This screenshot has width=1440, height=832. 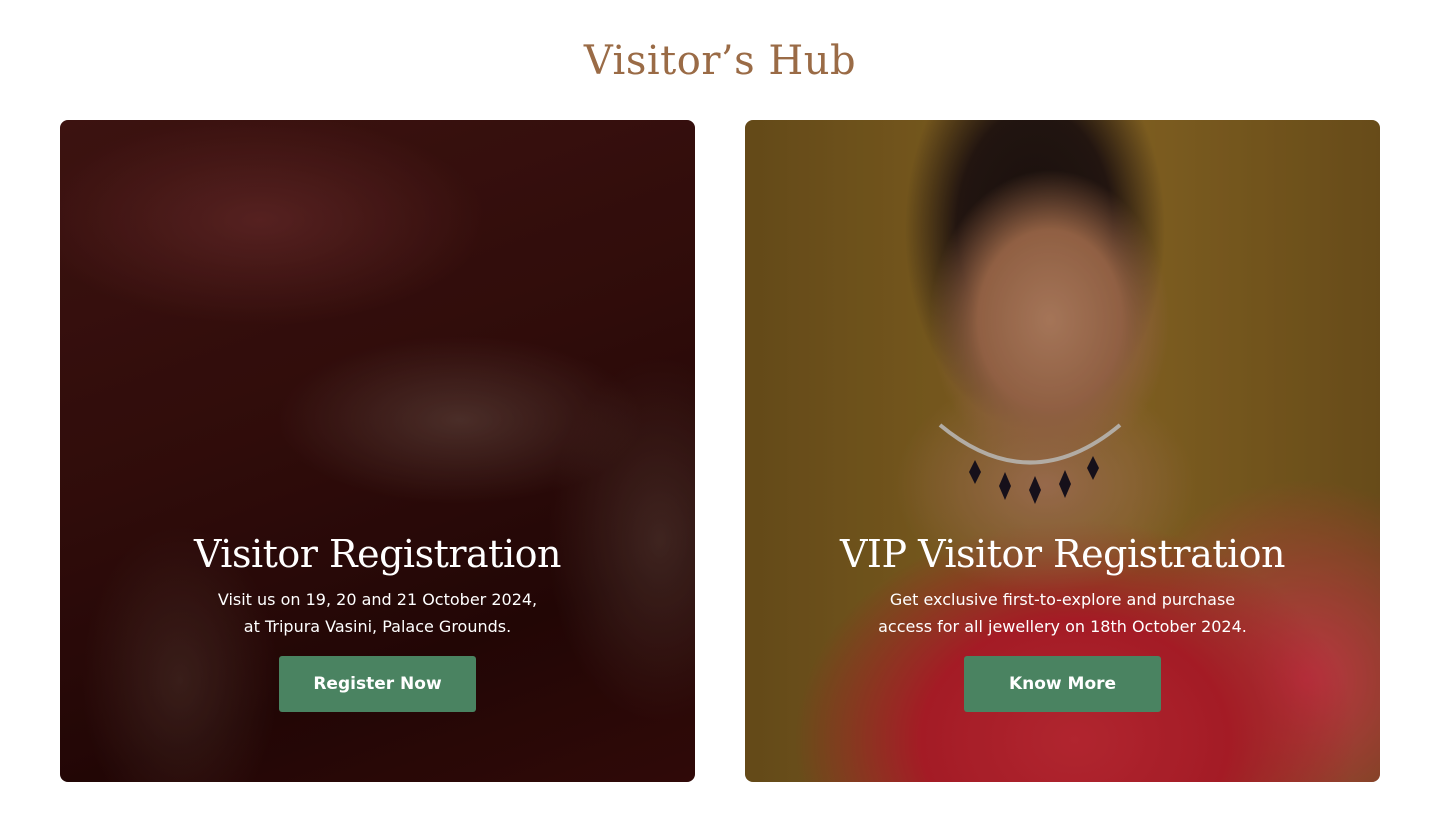 What do you see at coordinates (1062, 684) in the screenshot?
I see `know-more-button: Know More` at bounding box center [1062, 684].